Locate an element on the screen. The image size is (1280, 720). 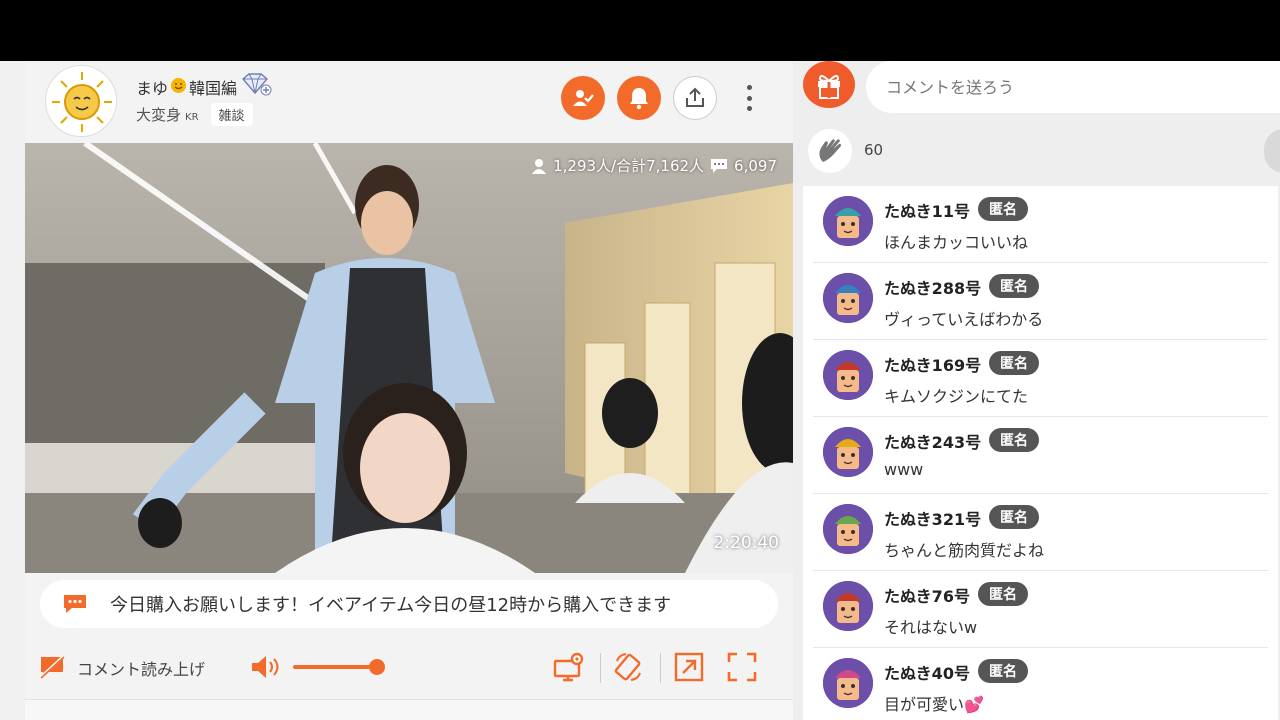
volume-slider-knob is located at coordinates (377, 667).